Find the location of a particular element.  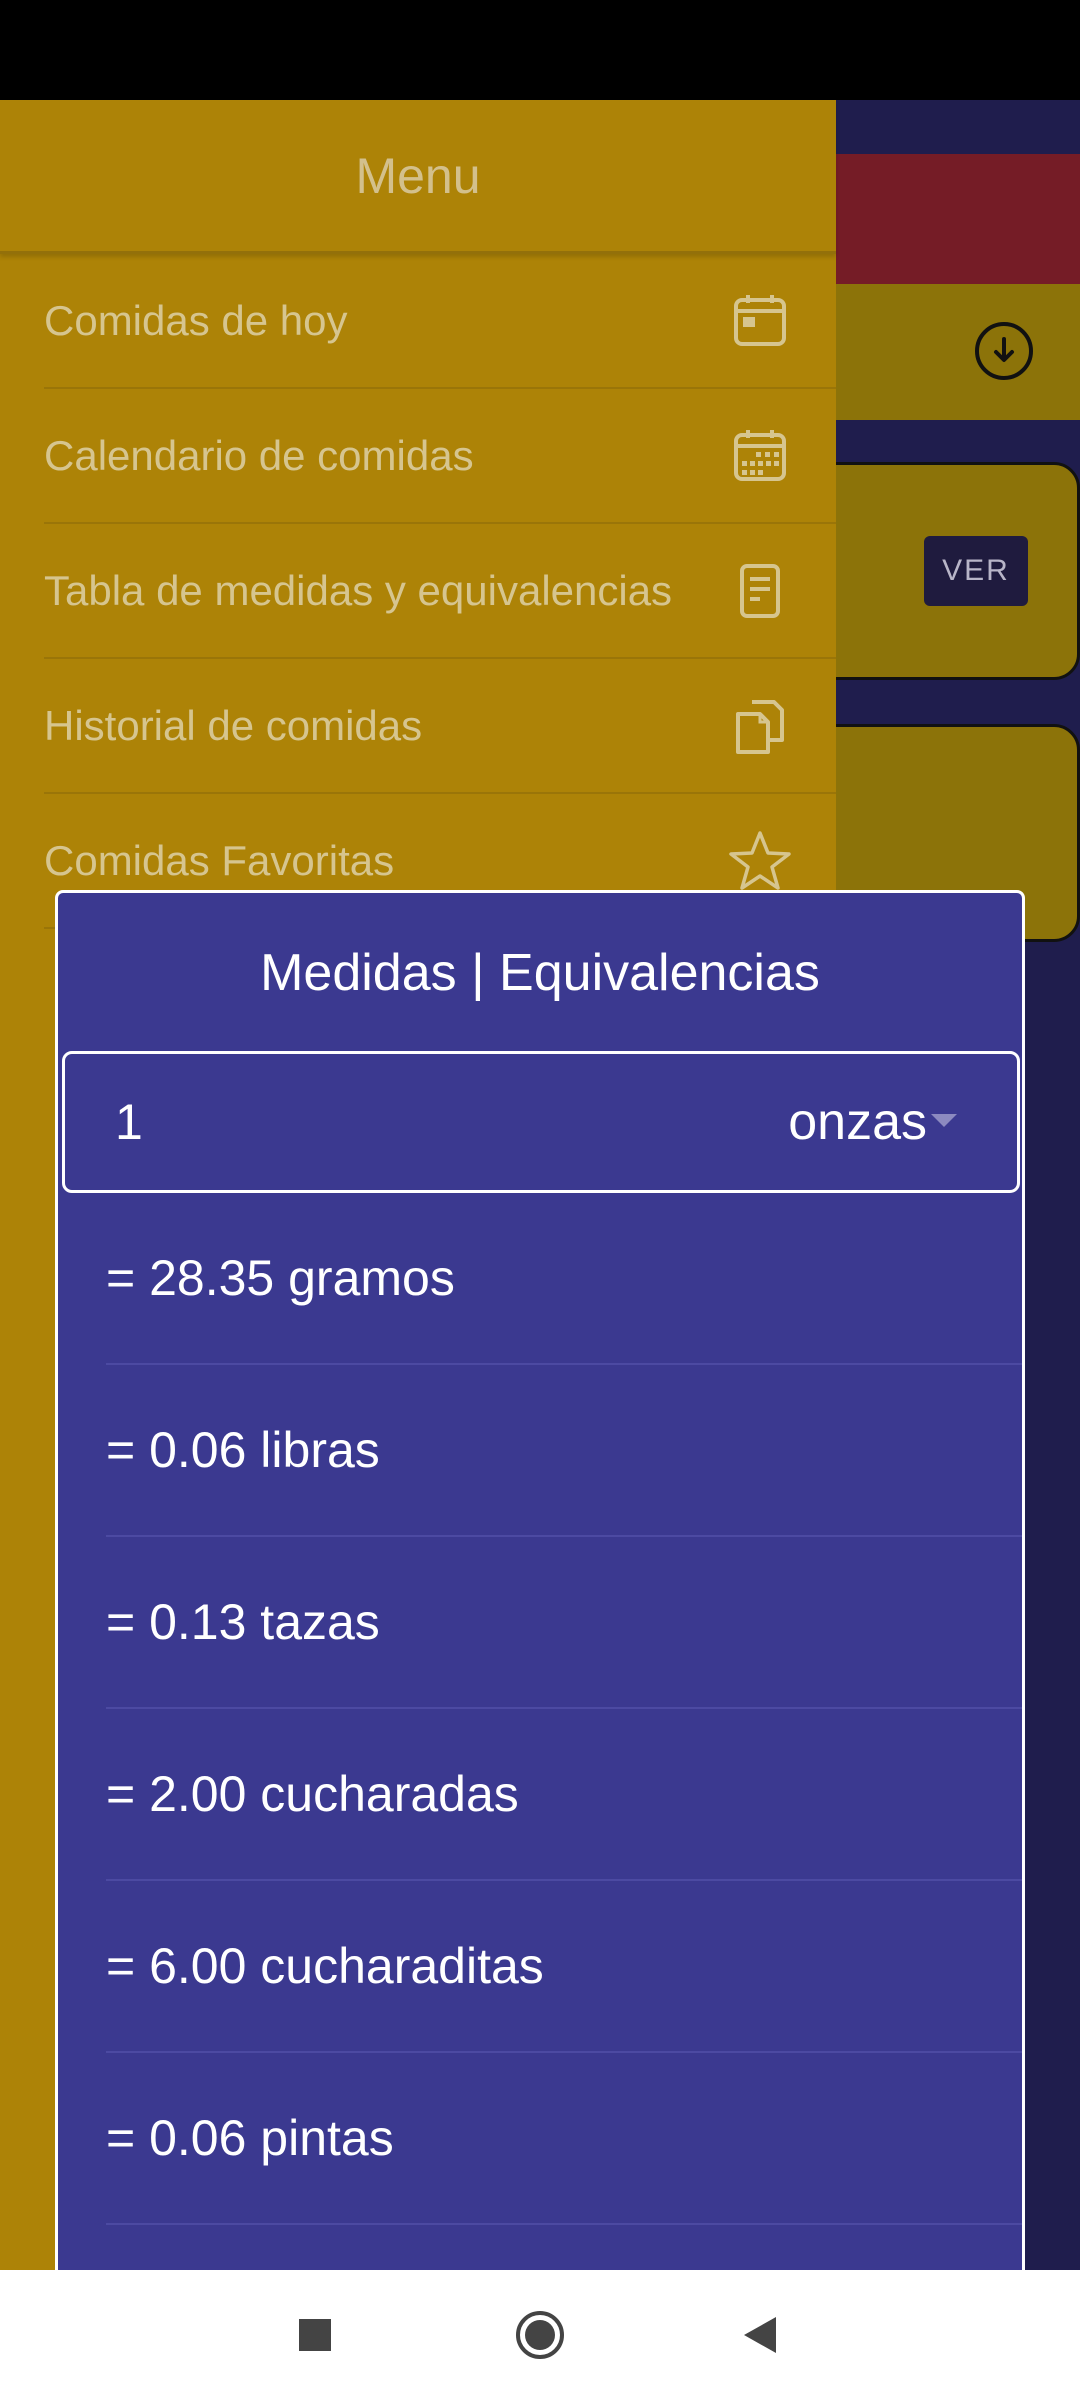

menu-item-historial: Historial de comidas is located at coordinates (440, 726).